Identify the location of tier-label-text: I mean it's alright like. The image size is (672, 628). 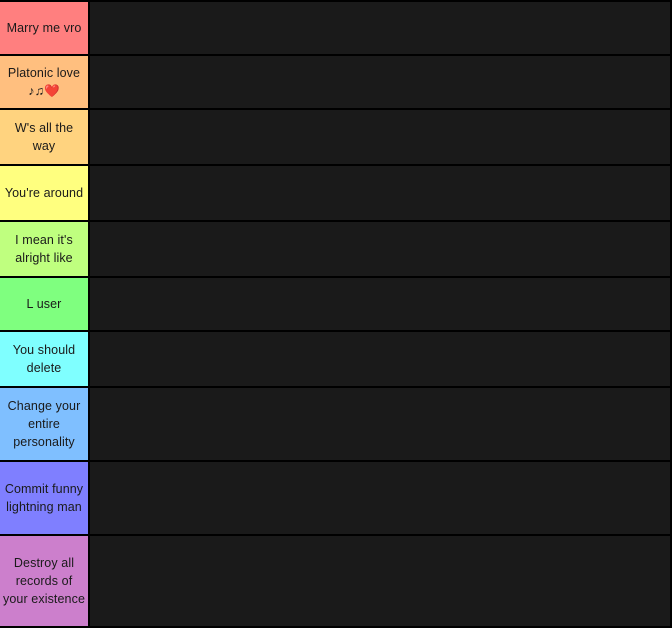
(44, 249).